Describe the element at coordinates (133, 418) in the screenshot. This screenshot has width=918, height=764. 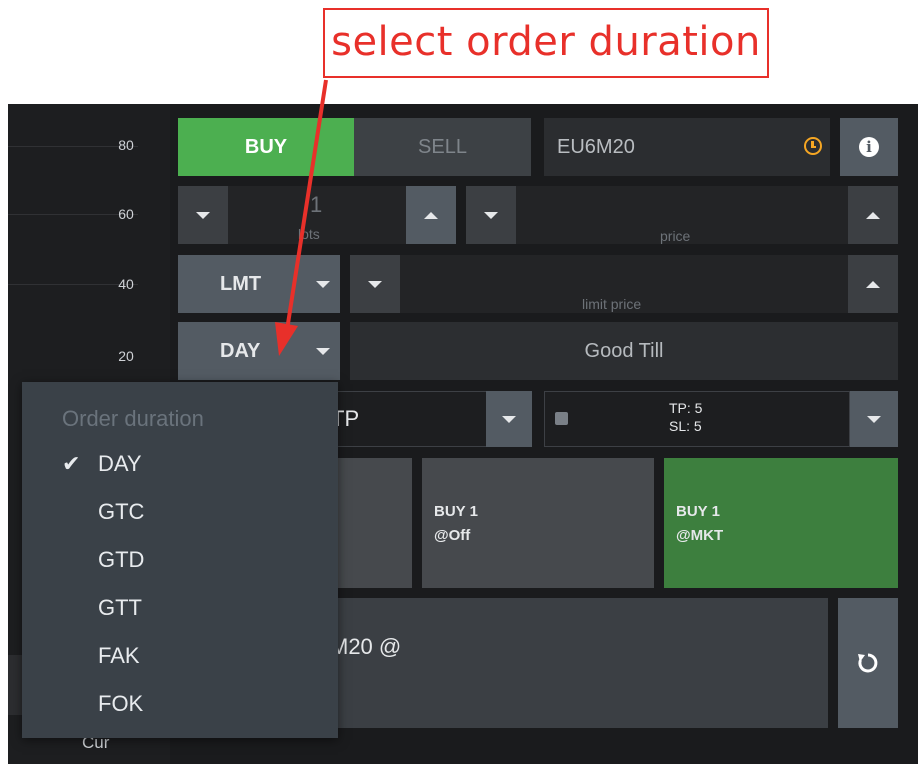
I see `menu-header: Order duration` at that location.